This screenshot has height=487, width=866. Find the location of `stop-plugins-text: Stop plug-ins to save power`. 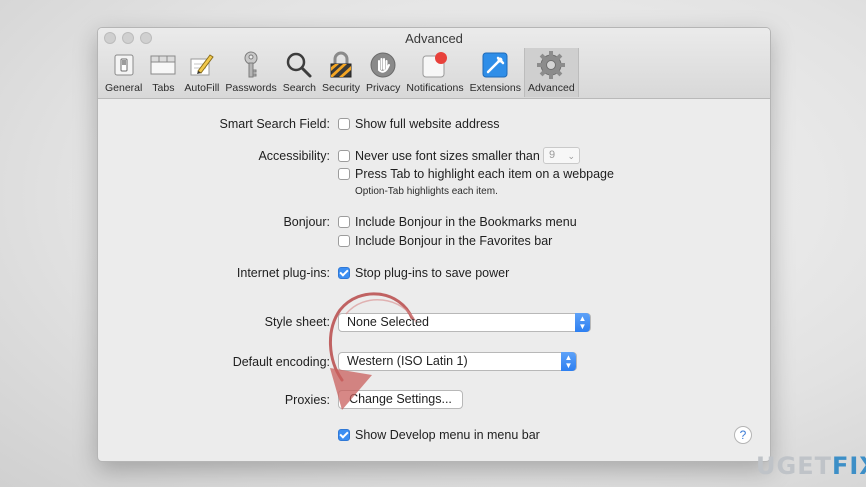

stop-plugins-text: Stop plug-ins to save power is located at coordinates (432, 273).